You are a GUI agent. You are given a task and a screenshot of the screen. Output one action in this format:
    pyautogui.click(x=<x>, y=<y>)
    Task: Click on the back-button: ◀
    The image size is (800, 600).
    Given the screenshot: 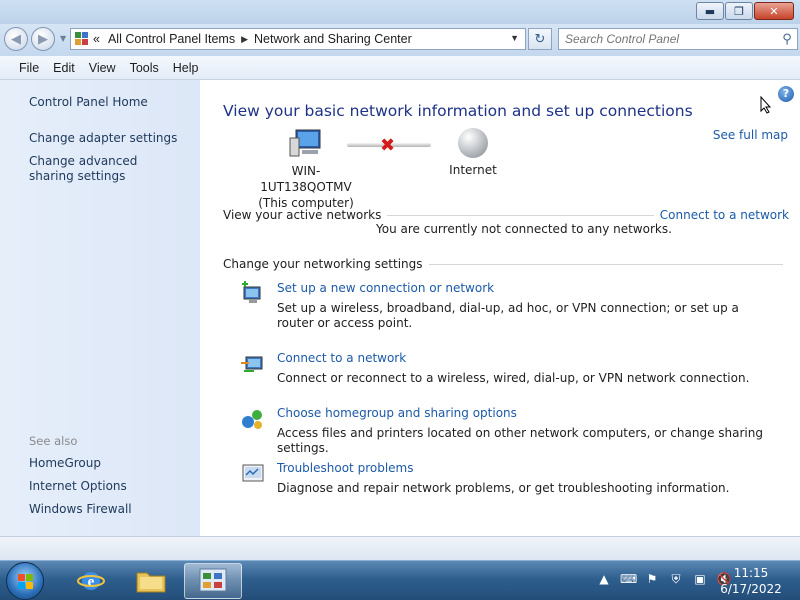 What is the action you would take?
    pyautogui.click(x=16, y=39)
    